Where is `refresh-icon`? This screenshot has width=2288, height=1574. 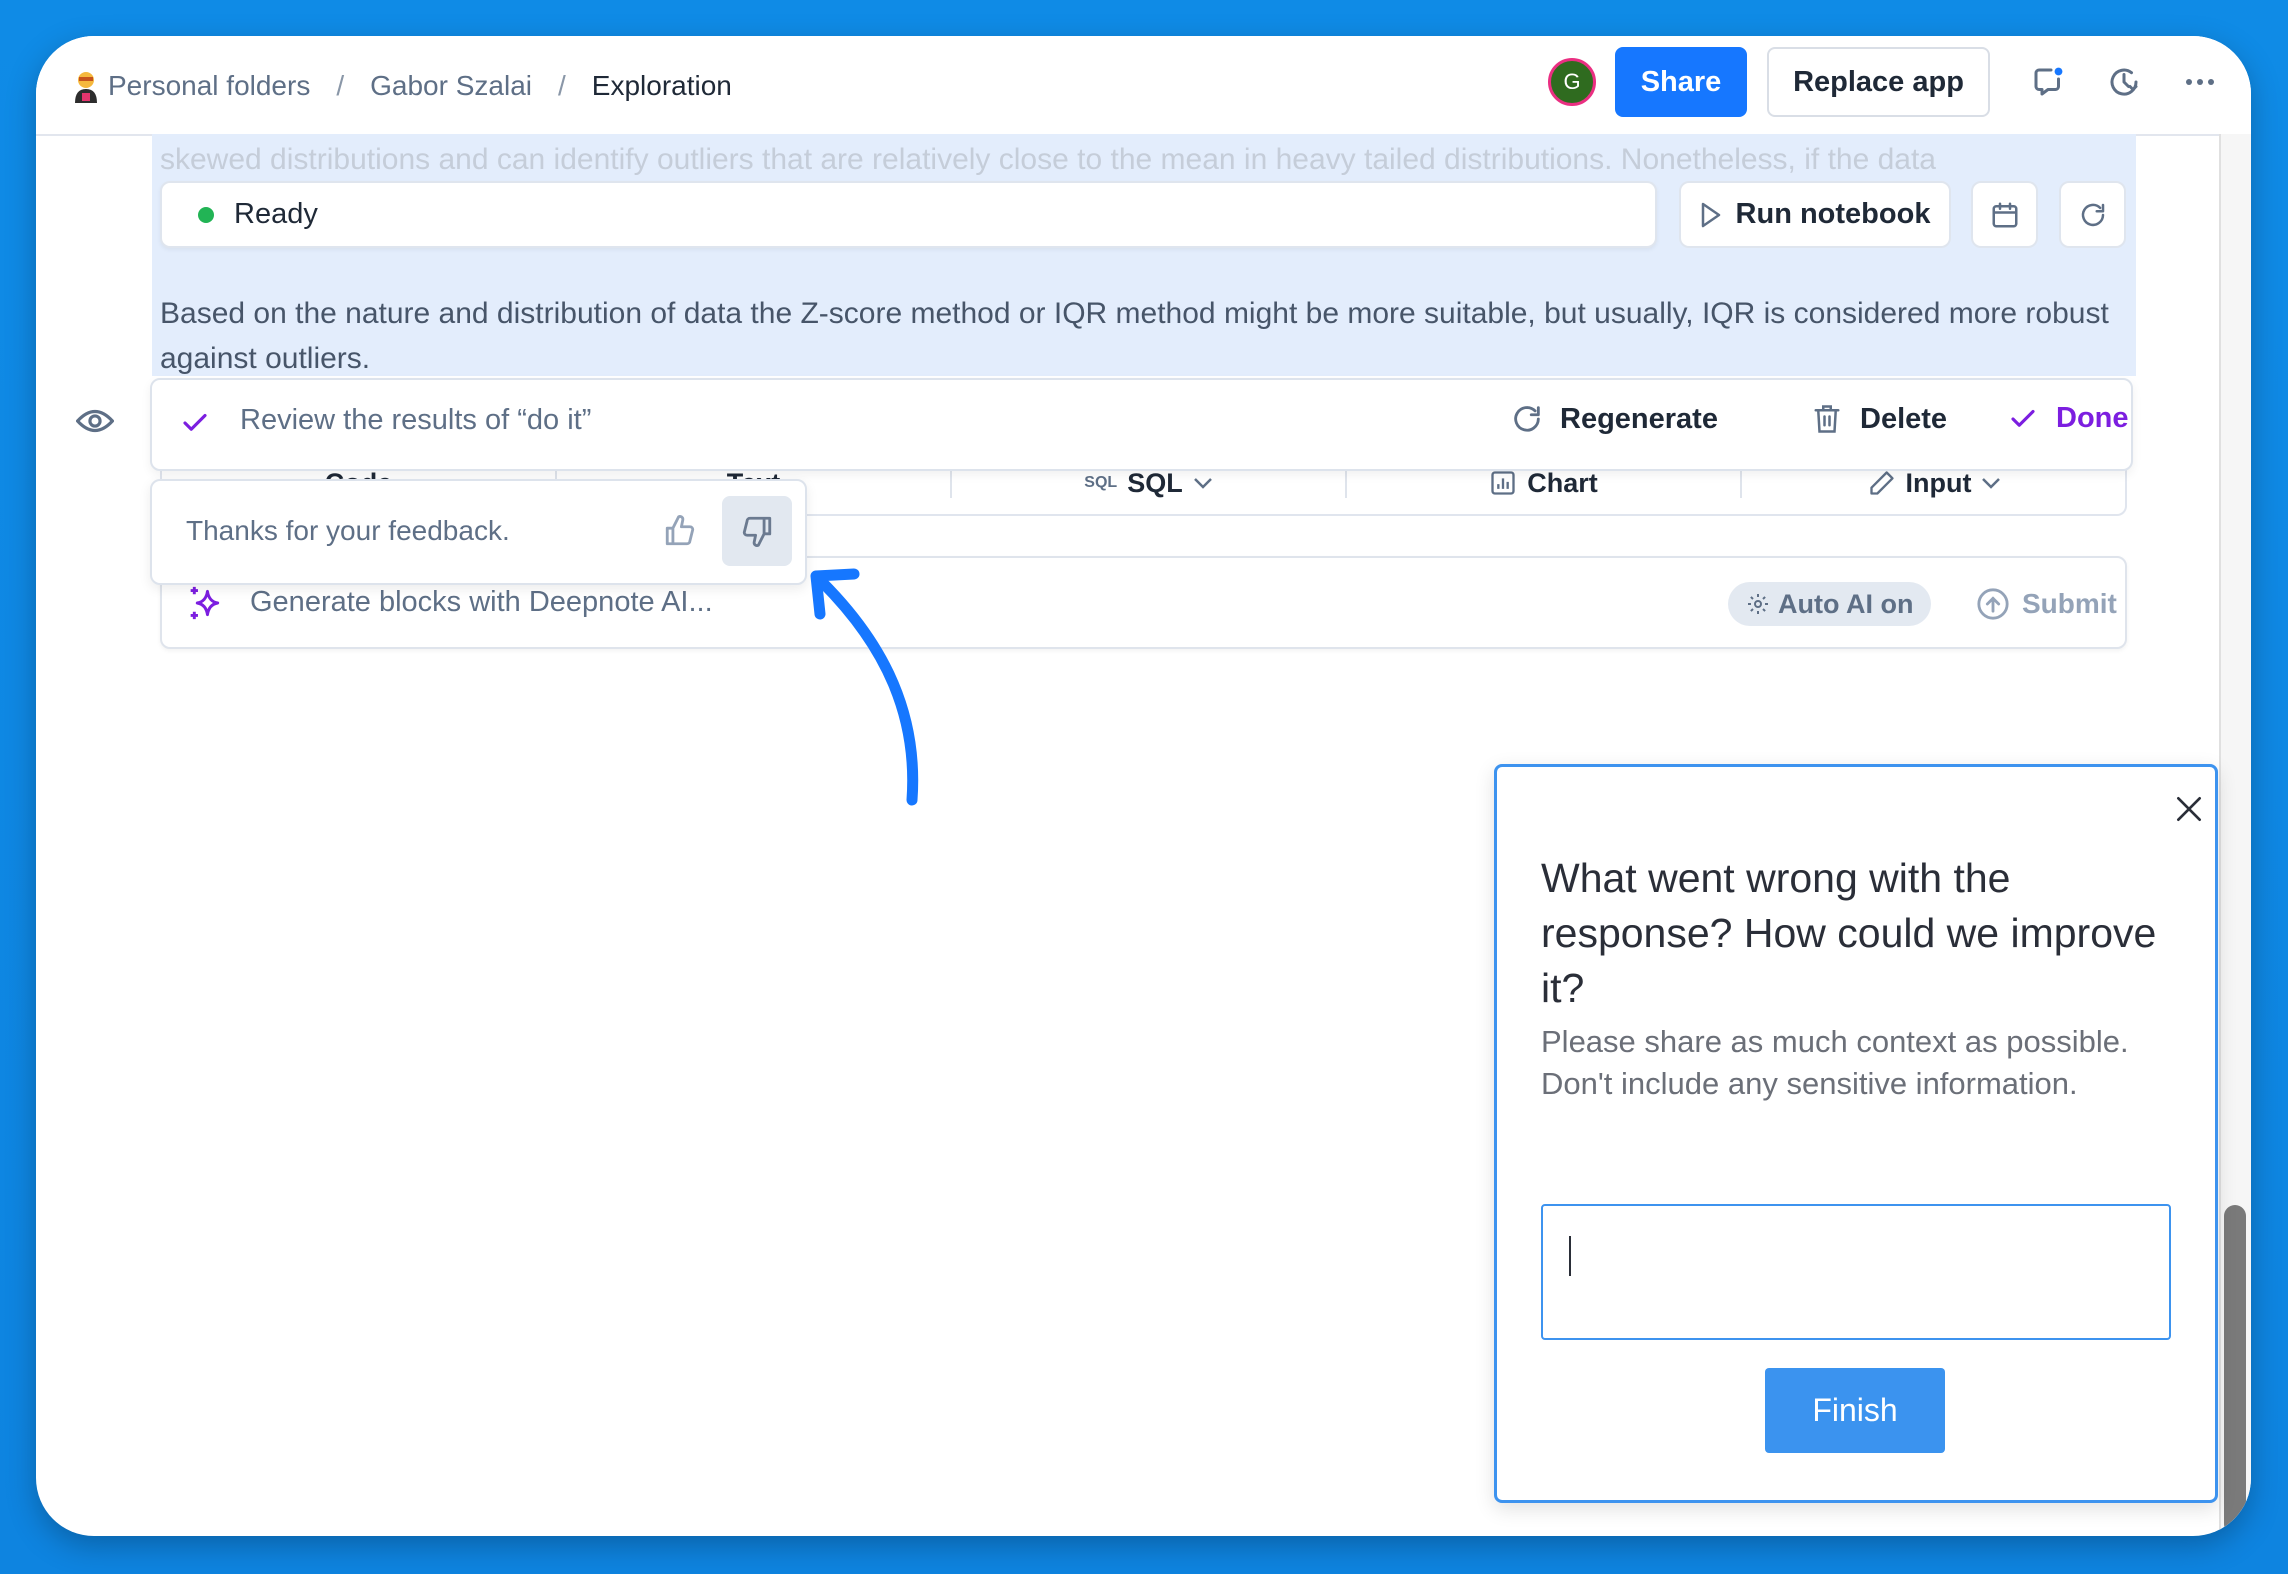 refresh-icon is located at coordinates (2093, 215).